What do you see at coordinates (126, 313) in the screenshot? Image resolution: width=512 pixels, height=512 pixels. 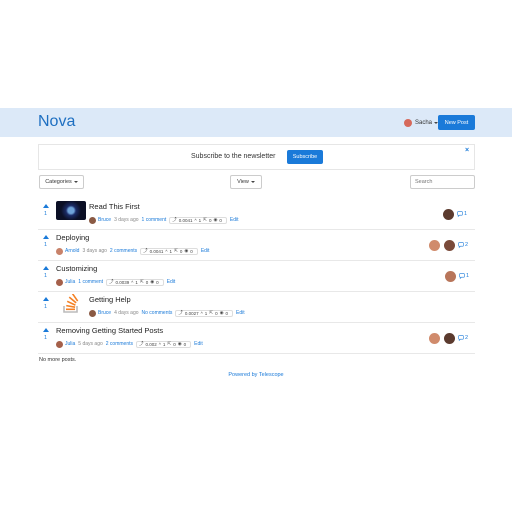 I see `post-date: 4 days ago` at bounding box center [126, 313].